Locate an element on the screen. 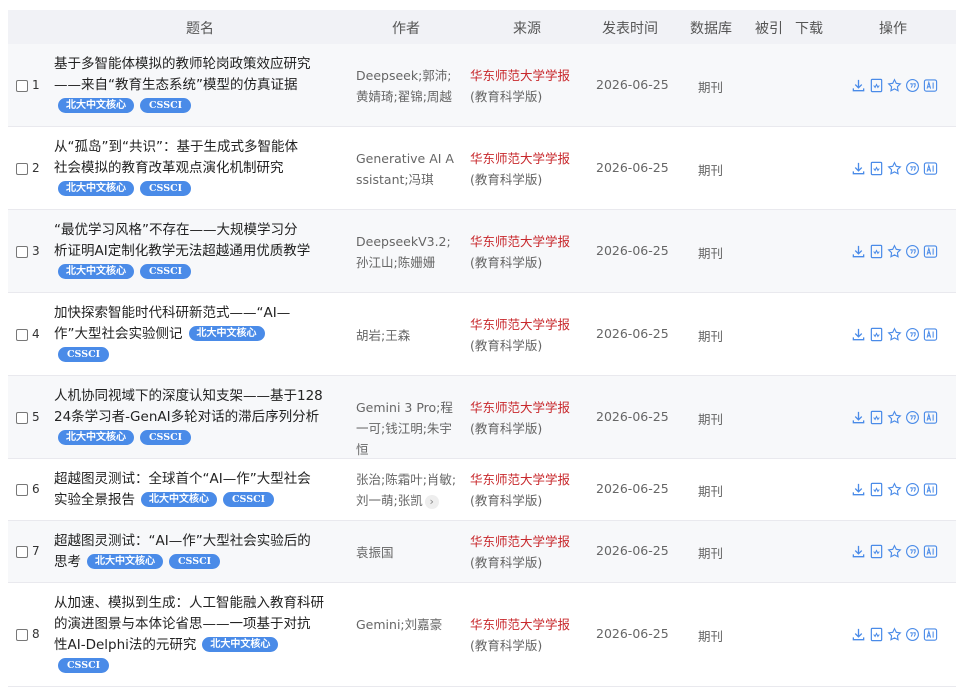  authors-text: Gemini;刘嘉豪 is located at coordinates (399, 624).